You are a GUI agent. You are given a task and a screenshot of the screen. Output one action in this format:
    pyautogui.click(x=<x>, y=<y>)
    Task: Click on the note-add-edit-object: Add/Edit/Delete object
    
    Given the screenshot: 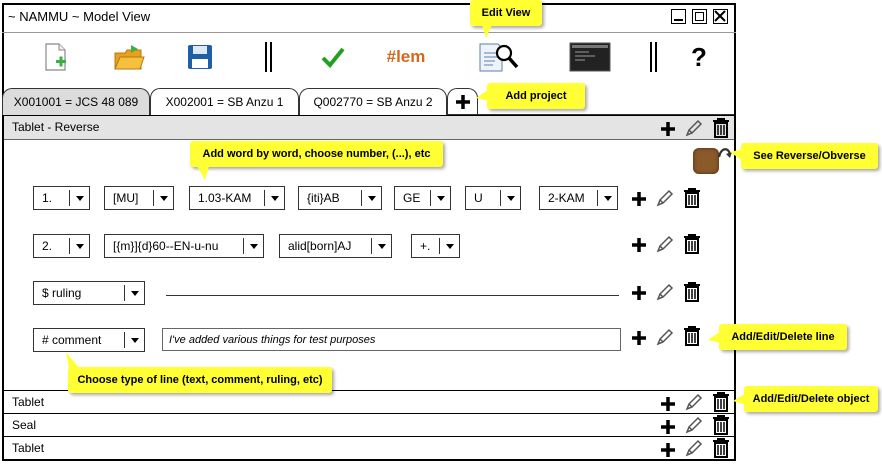 What is the action you would take?
    pyautogui.click(x=811, y=399)
    